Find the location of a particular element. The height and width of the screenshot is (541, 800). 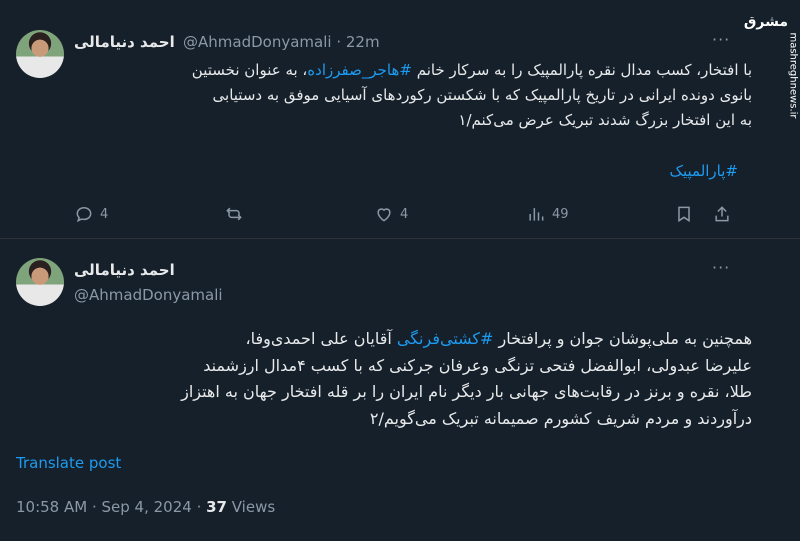

analytics-icon is located at coordinates (536, 214).